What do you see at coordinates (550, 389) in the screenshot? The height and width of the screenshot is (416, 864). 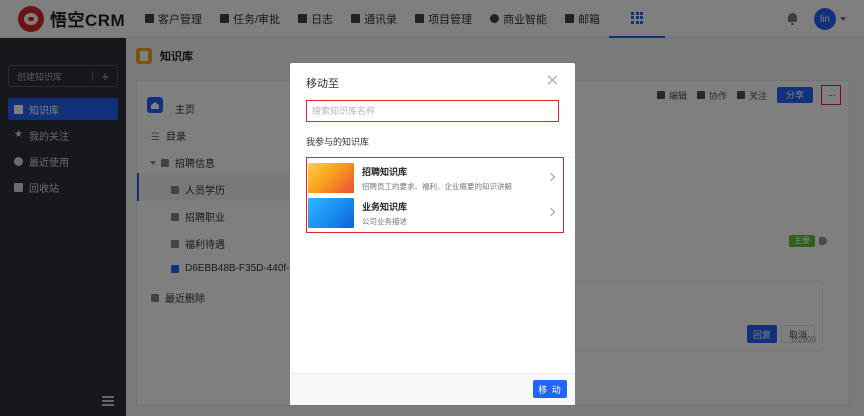 I see `move-button: 移 动` at bounding box center [550, 389].